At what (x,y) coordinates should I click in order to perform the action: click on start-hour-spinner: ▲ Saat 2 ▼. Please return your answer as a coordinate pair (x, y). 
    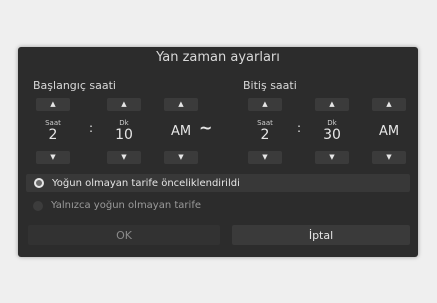
    Looking at the image, I should click on (53, 131).